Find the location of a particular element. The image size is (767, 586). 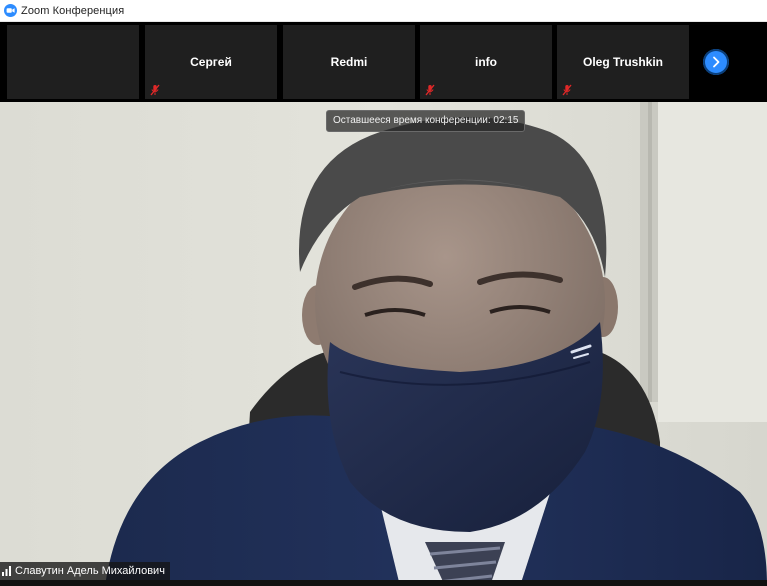

time-remaining-banner: Оставшееся время конференции: 02:15 is located at coordinates (426, 121).